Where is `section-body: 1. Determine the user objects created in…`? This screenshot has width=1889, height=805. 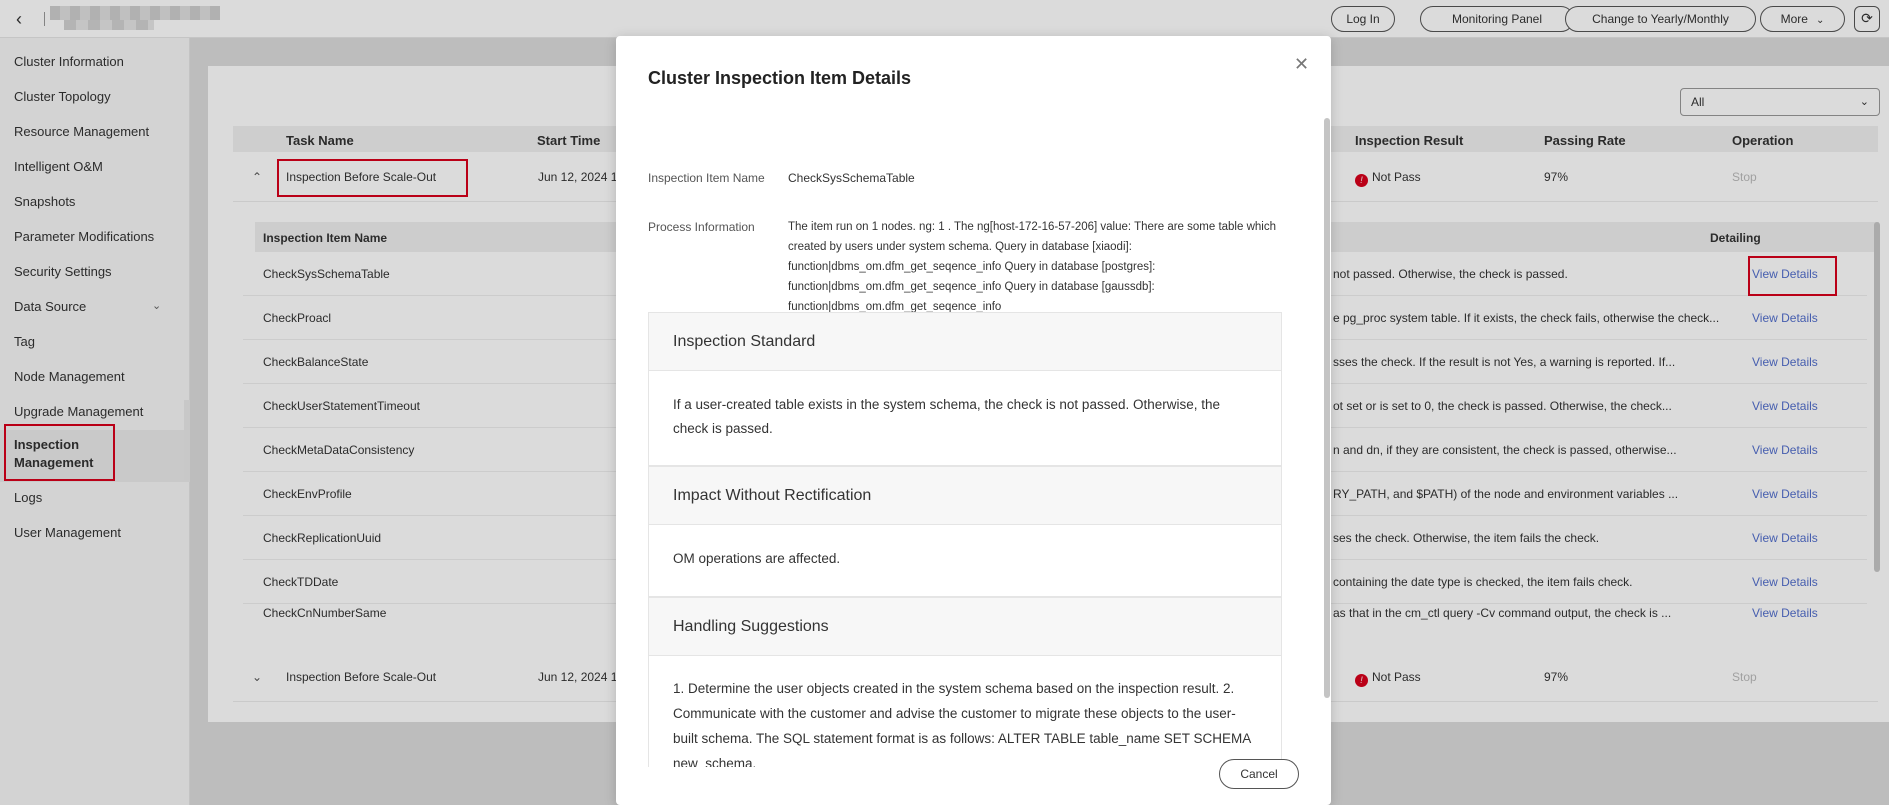
section-body: 1. Determine the user objects created in… is located at coordinates (962, 724).